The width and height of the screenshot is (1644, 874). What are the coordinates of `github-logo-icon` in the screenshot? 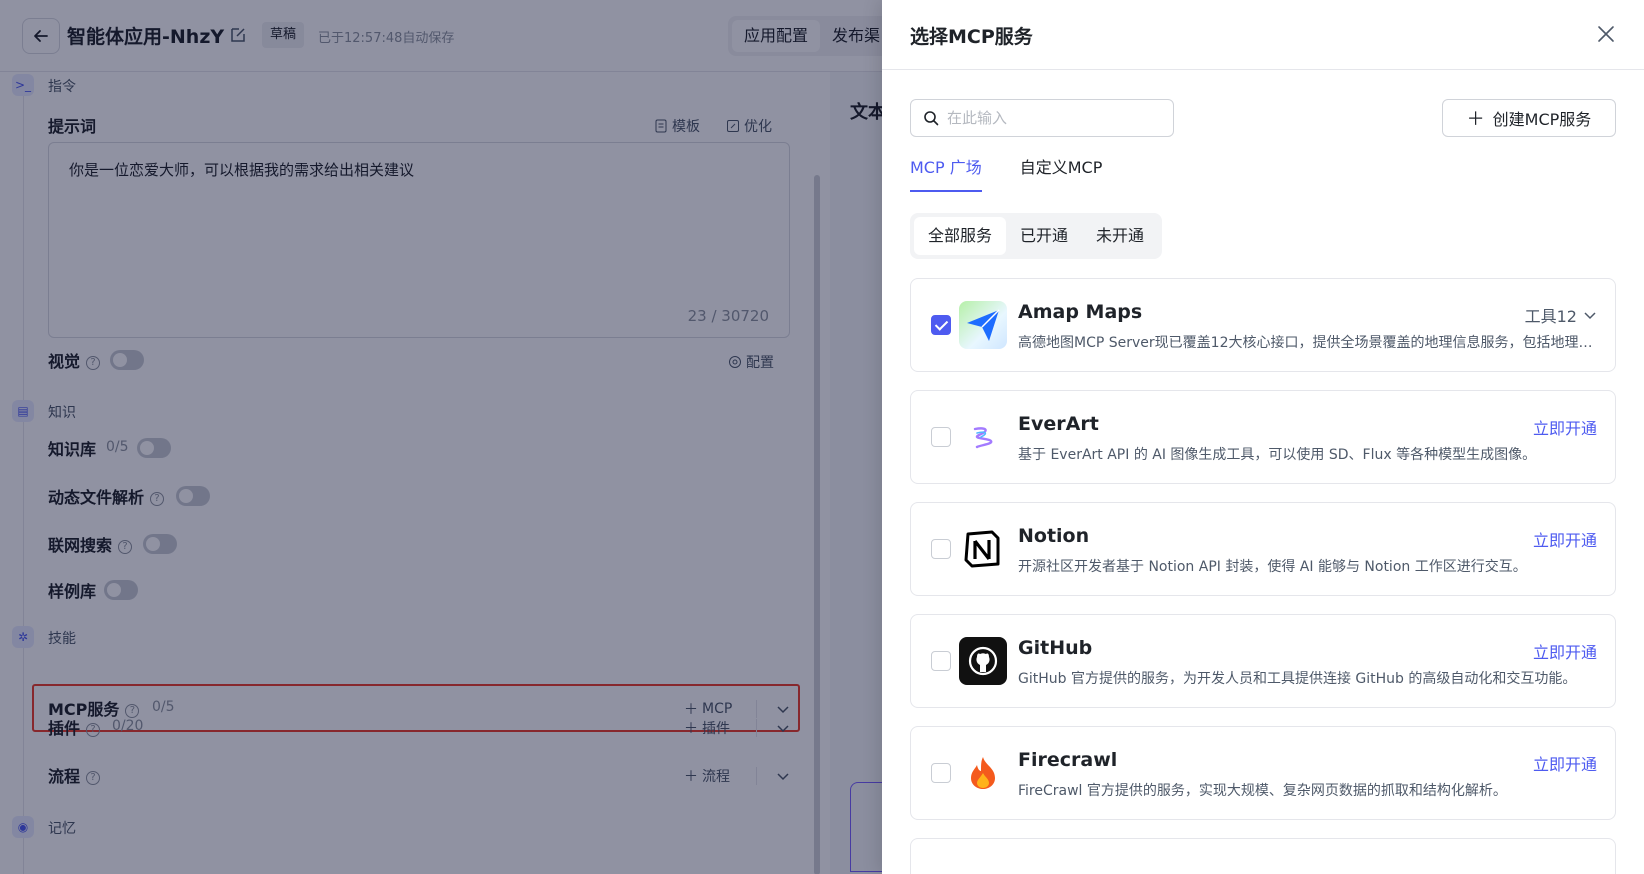 It's located at (983, 661).